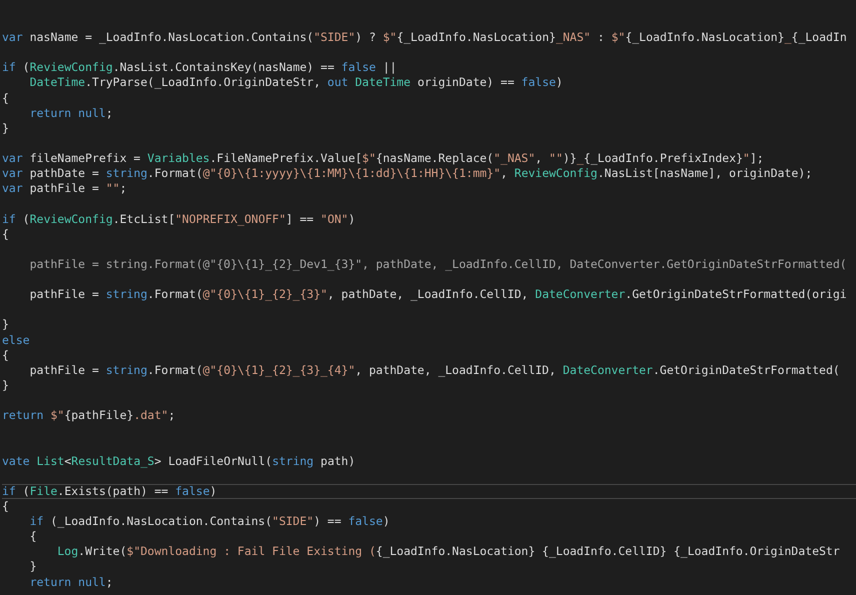 The width and height of the screenshot is (856, 595). Describe the element at coordinates (434, 370) in the screenshot. I see `code-line: pathFile = string.Format(@"{0}\{1}_{2}_{3}_{4}", pathDate, _LoadInfo.CellID, DateConverter.GetOriginDateStrFormatted(` at that location.